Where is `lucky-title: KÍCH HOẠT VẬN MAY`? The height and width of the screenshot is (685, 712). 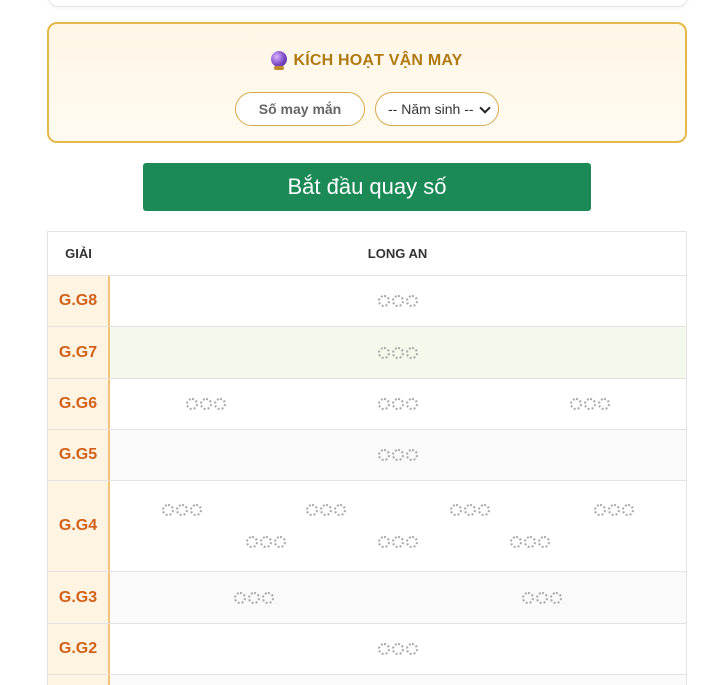
lucky-title: KÍCH HOẠT VẬN MAY is located at coordinates (367, 60).